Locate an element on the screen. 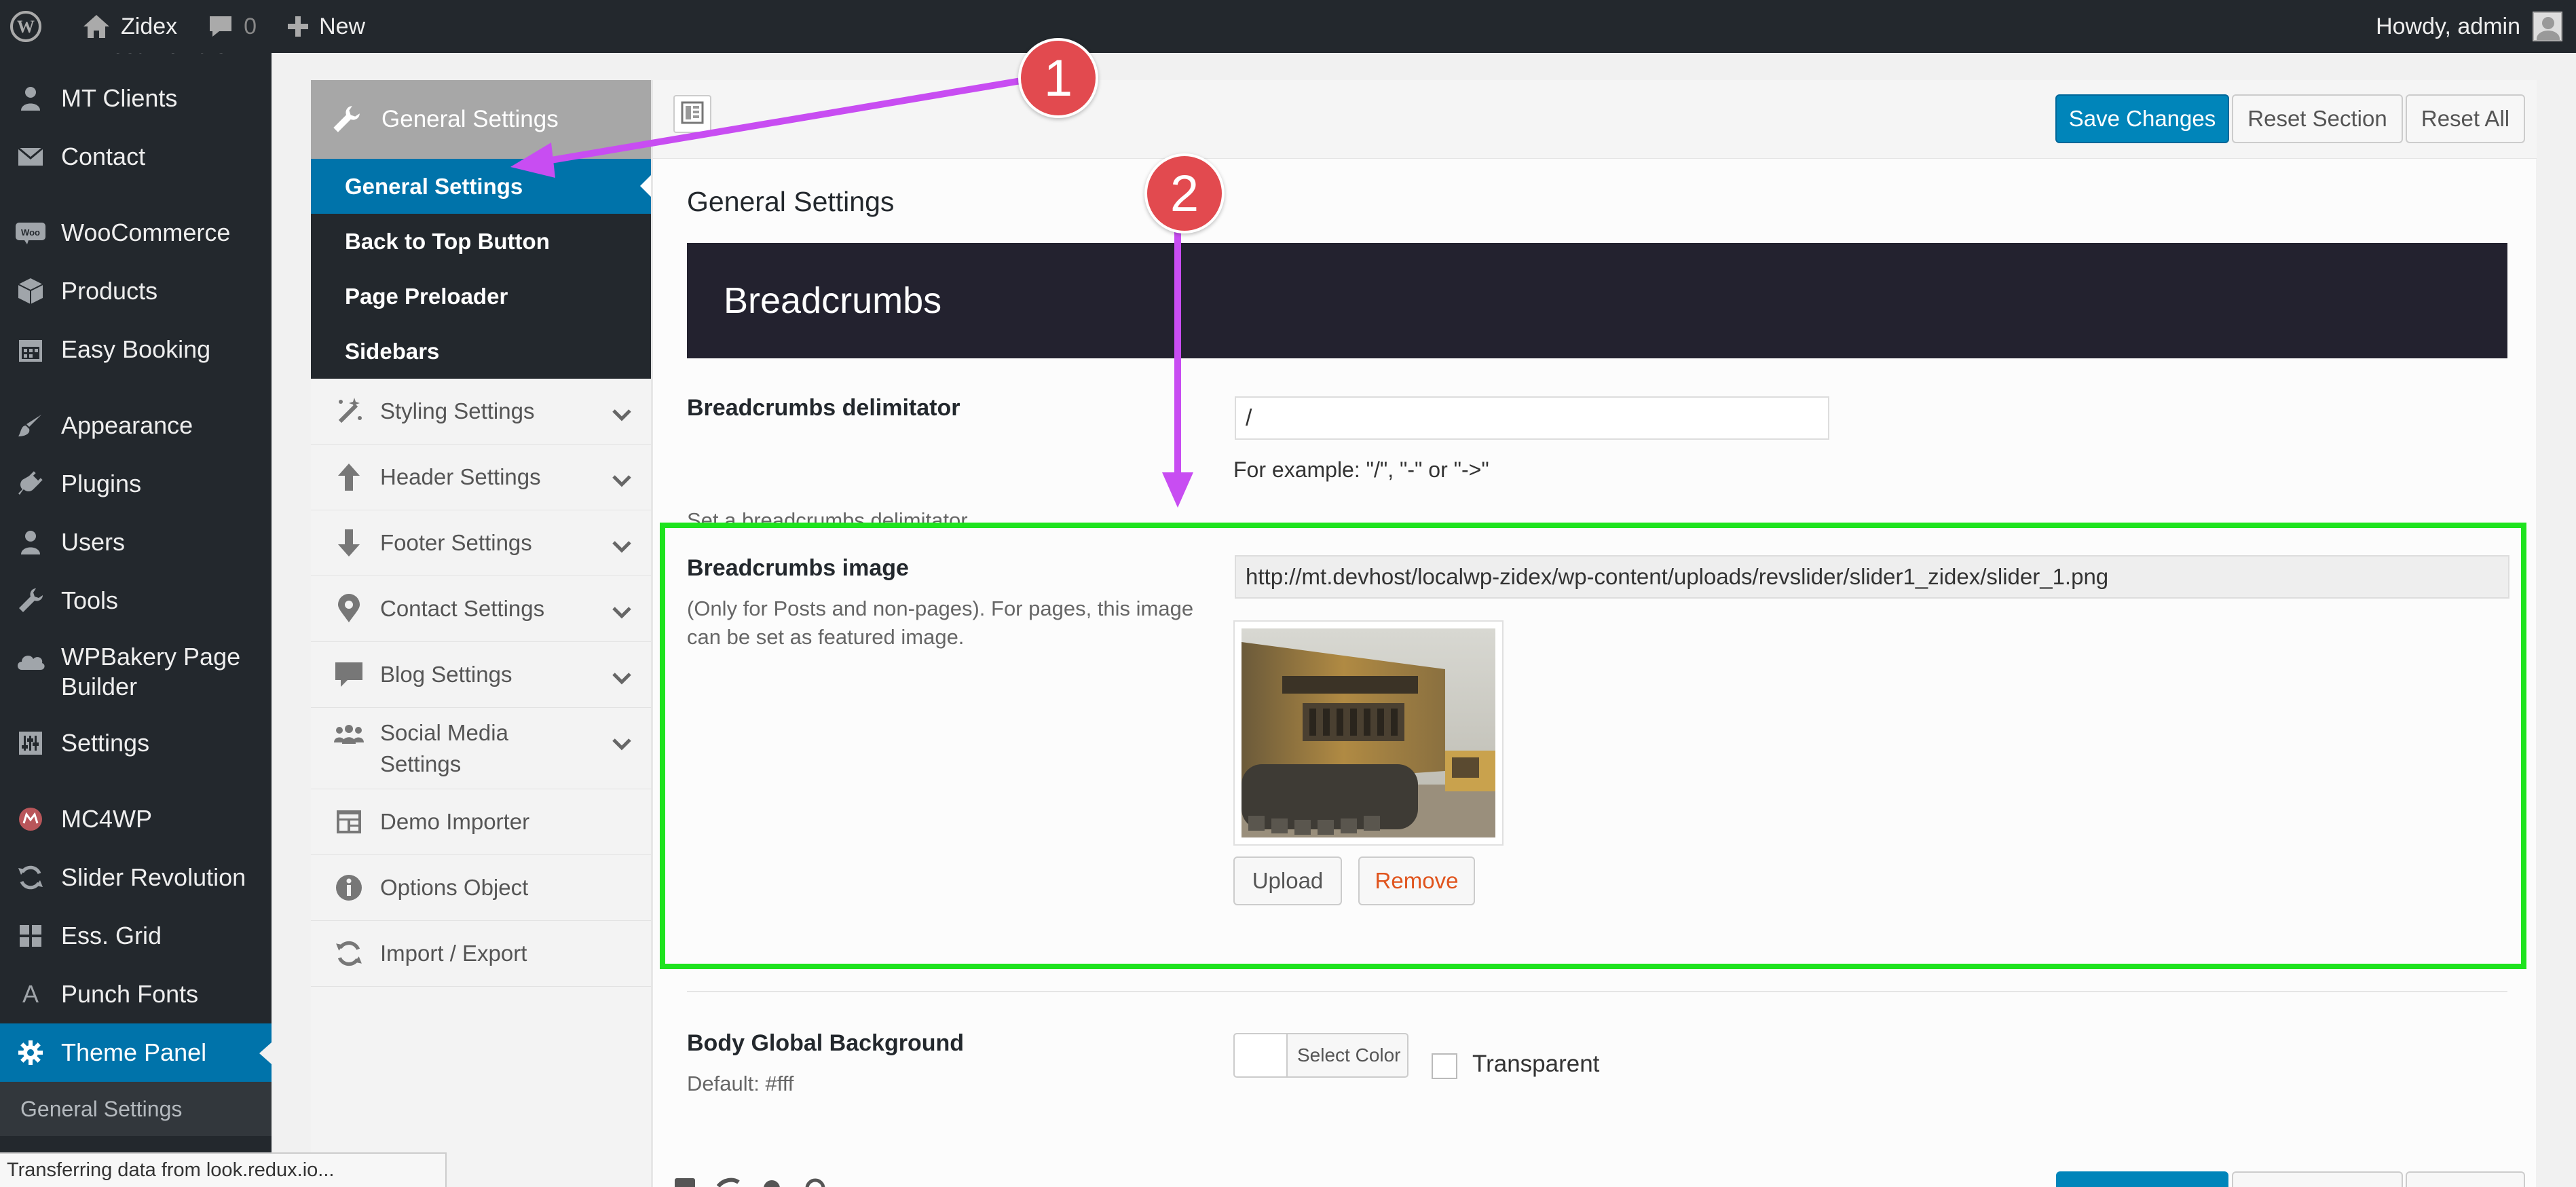 This screenshot has width=2576, height=1187. reset-all-button: Reset All is located at coordinates (2466, 118).